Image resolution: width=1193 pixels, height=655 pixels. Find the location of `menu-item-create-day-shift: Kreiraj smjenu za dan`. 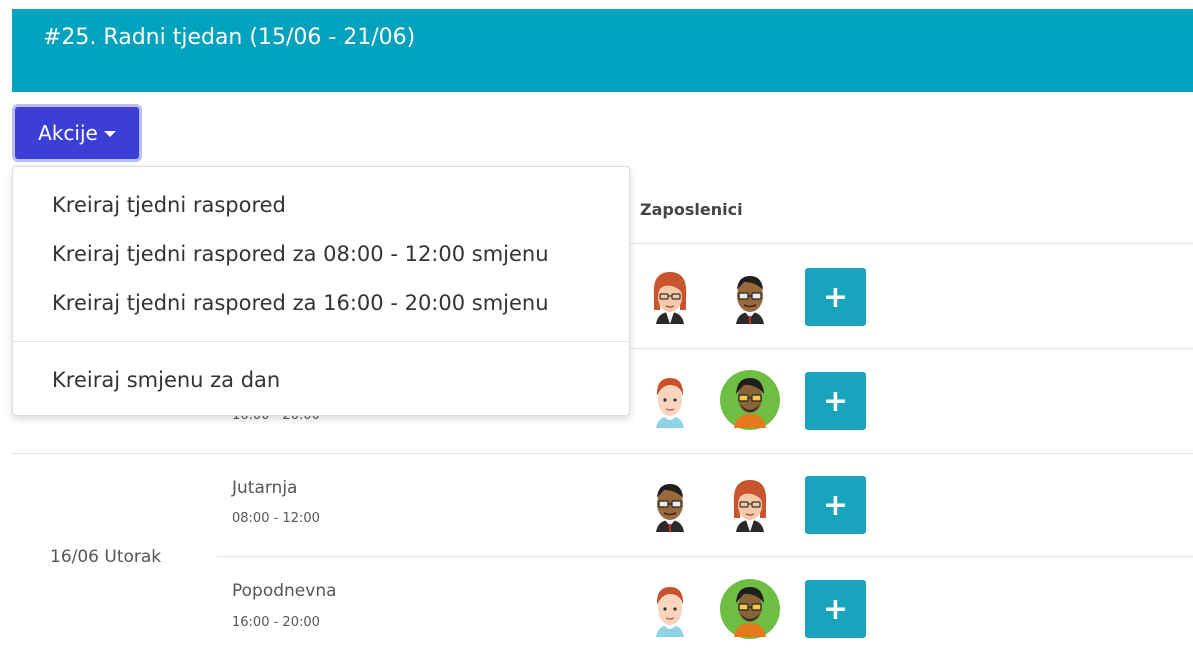

menu-item-create-day-shift: Kreiraj smjenu za dan is located at coordinates (166, 380).